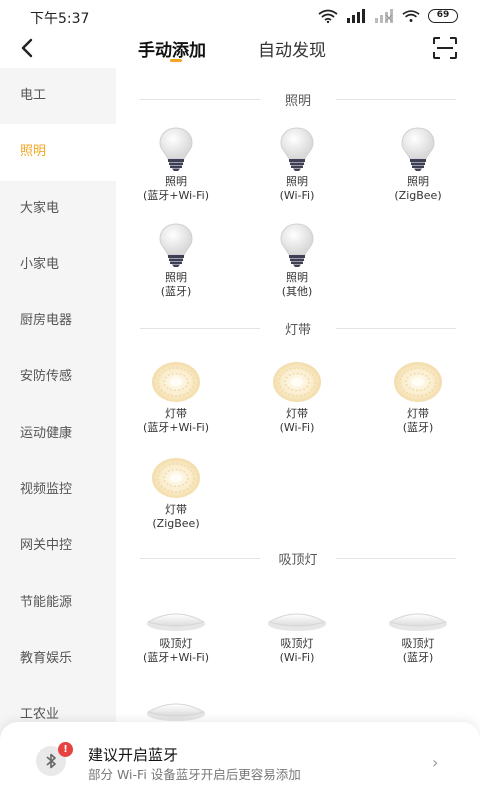  I want to click on device-card: 灯带 (蓝牙), so click(418, 395).